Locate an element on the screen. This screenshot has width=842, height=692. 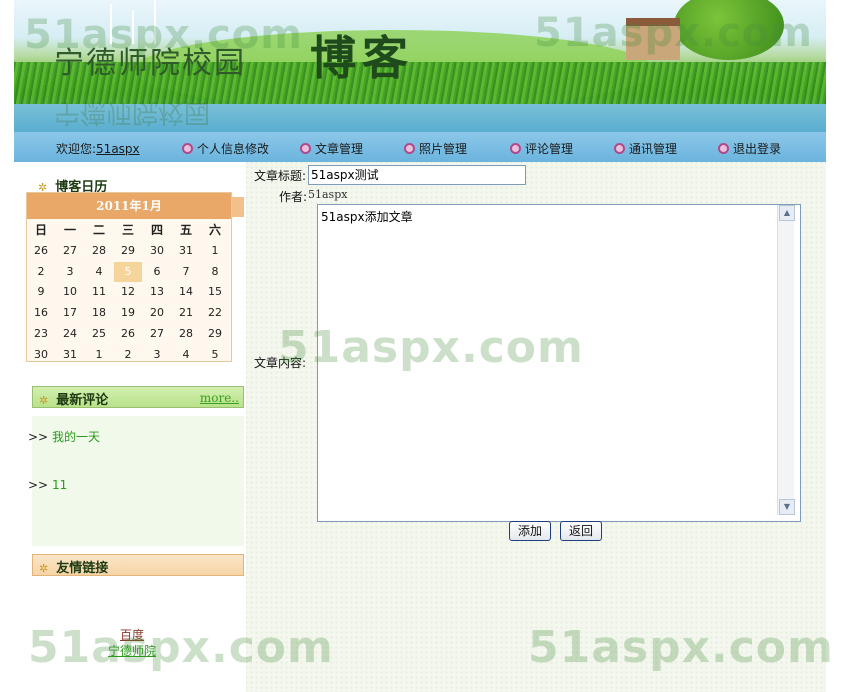
banner-house is located at coordinates (653, 39).